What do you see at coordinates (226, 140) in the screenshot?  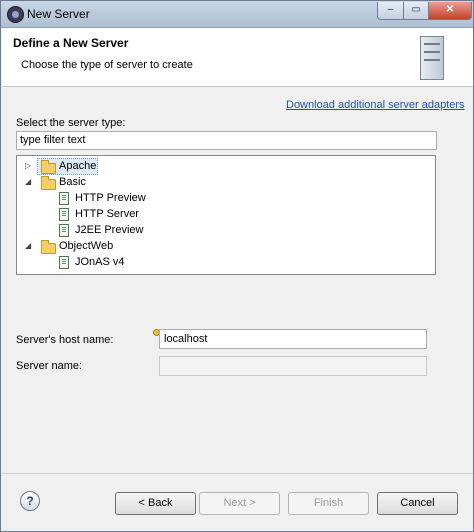 I see `filter-input: type filter text` at bounding box center [226, 140].